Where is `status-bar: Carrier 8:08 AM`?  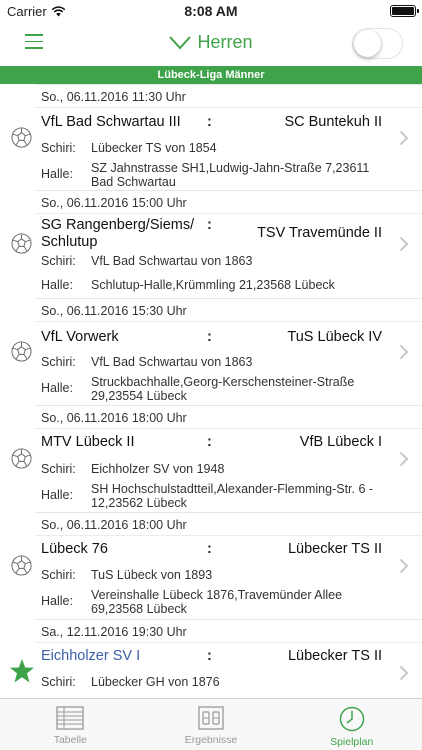 status-bar: Carrier 8:08 AM is located at coordinates (211, 11).